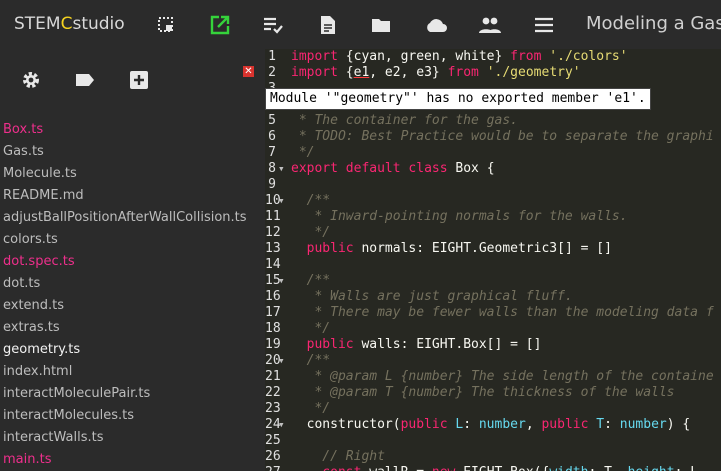 This screenshot has height=471, width=721. What do you see at coordinates (132, 130) in the screenshot?
I see `file-item: Box.ts` at bounding box center [132, 130].